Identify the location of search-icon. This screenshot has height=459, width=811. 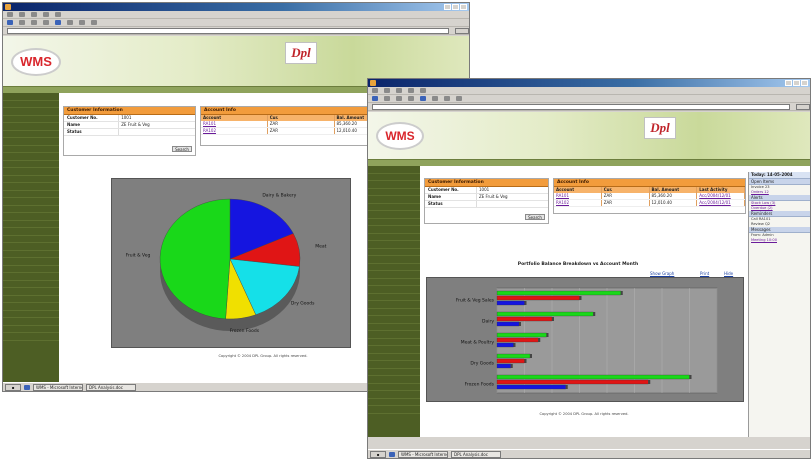
(435, 98).